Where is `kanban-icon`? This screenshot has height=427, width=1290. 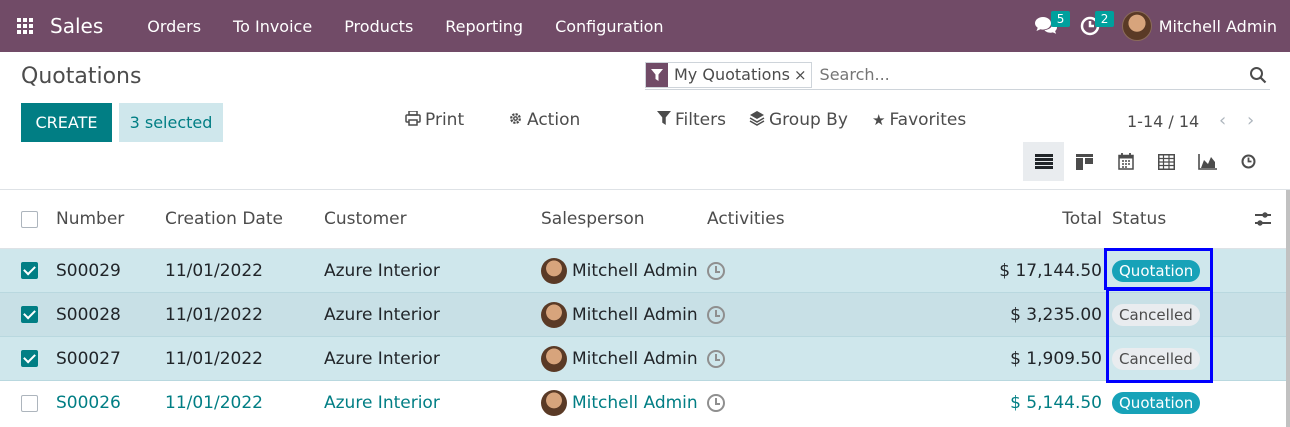
kanban-icon is located at coordinates (1084, 161).